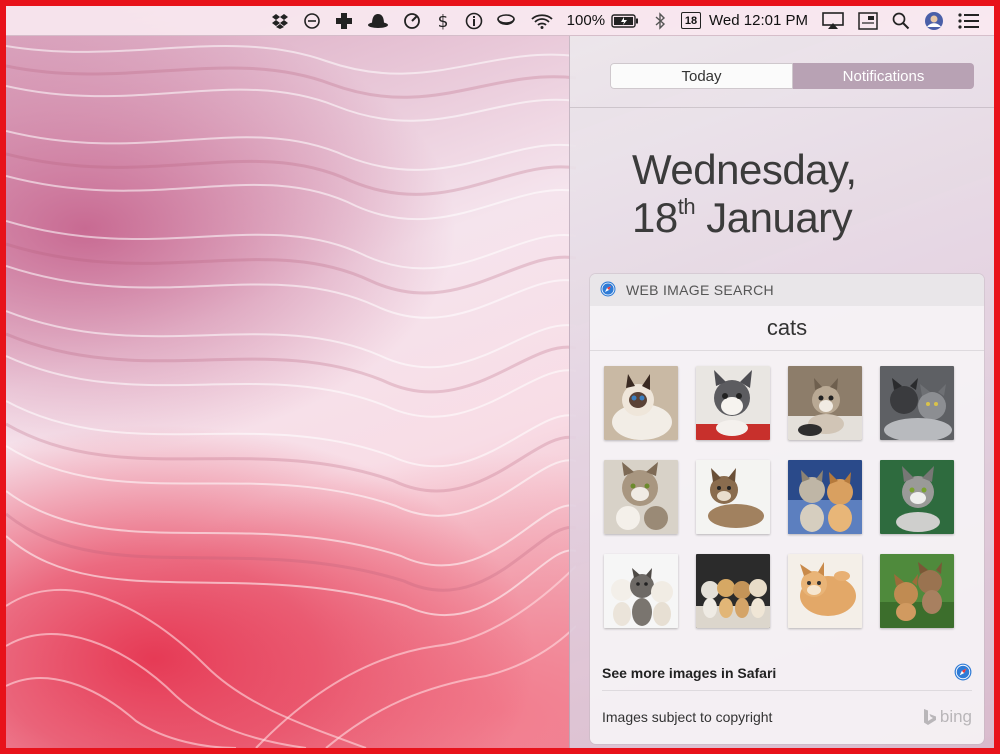  I want to click on tab-today: Today, so click(701, 76).